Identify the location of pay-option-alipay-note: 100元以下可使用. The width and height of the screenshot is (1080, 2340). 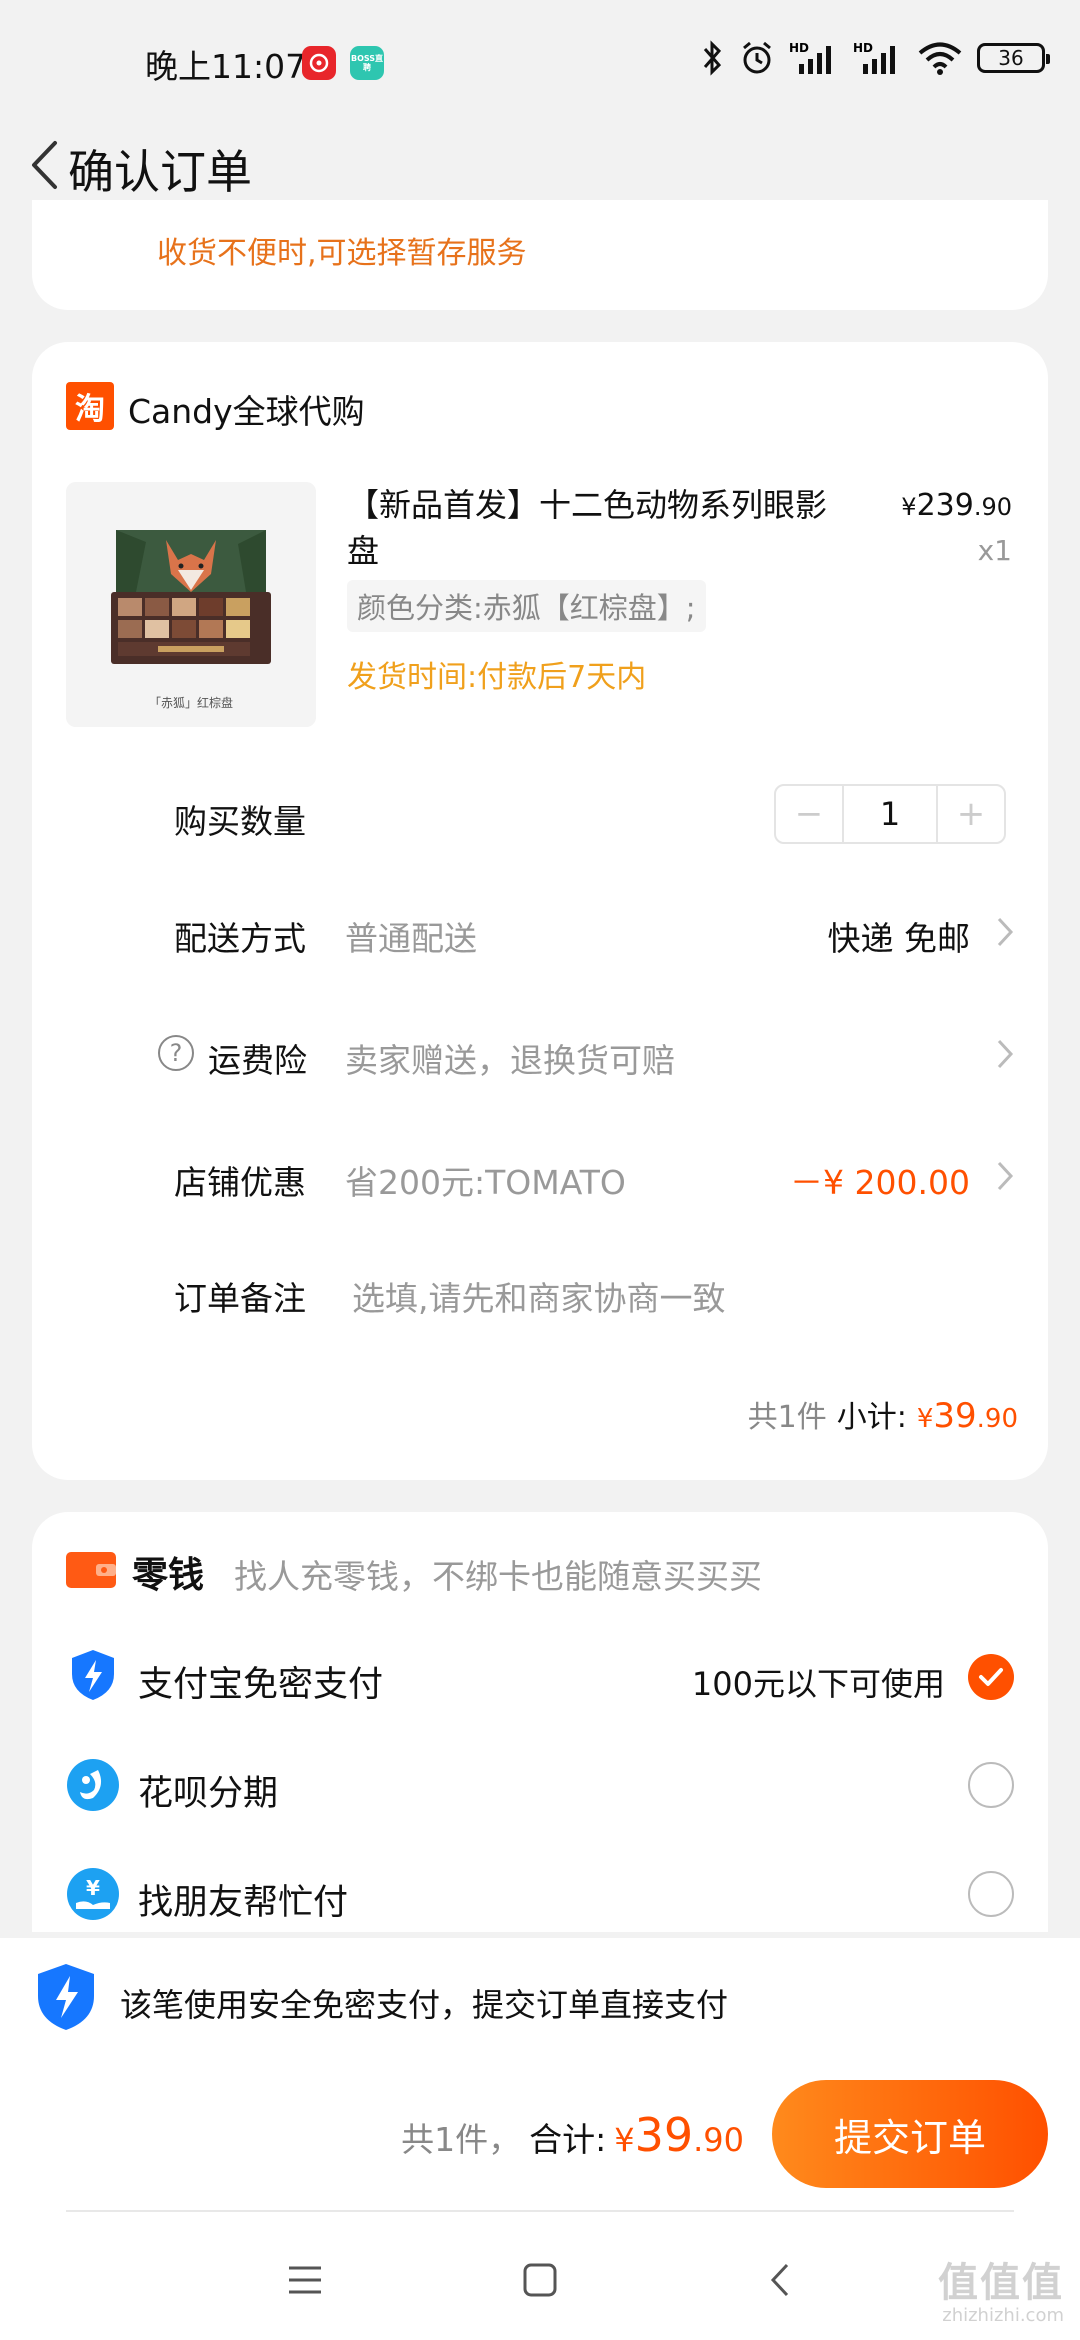
(818, 1684).